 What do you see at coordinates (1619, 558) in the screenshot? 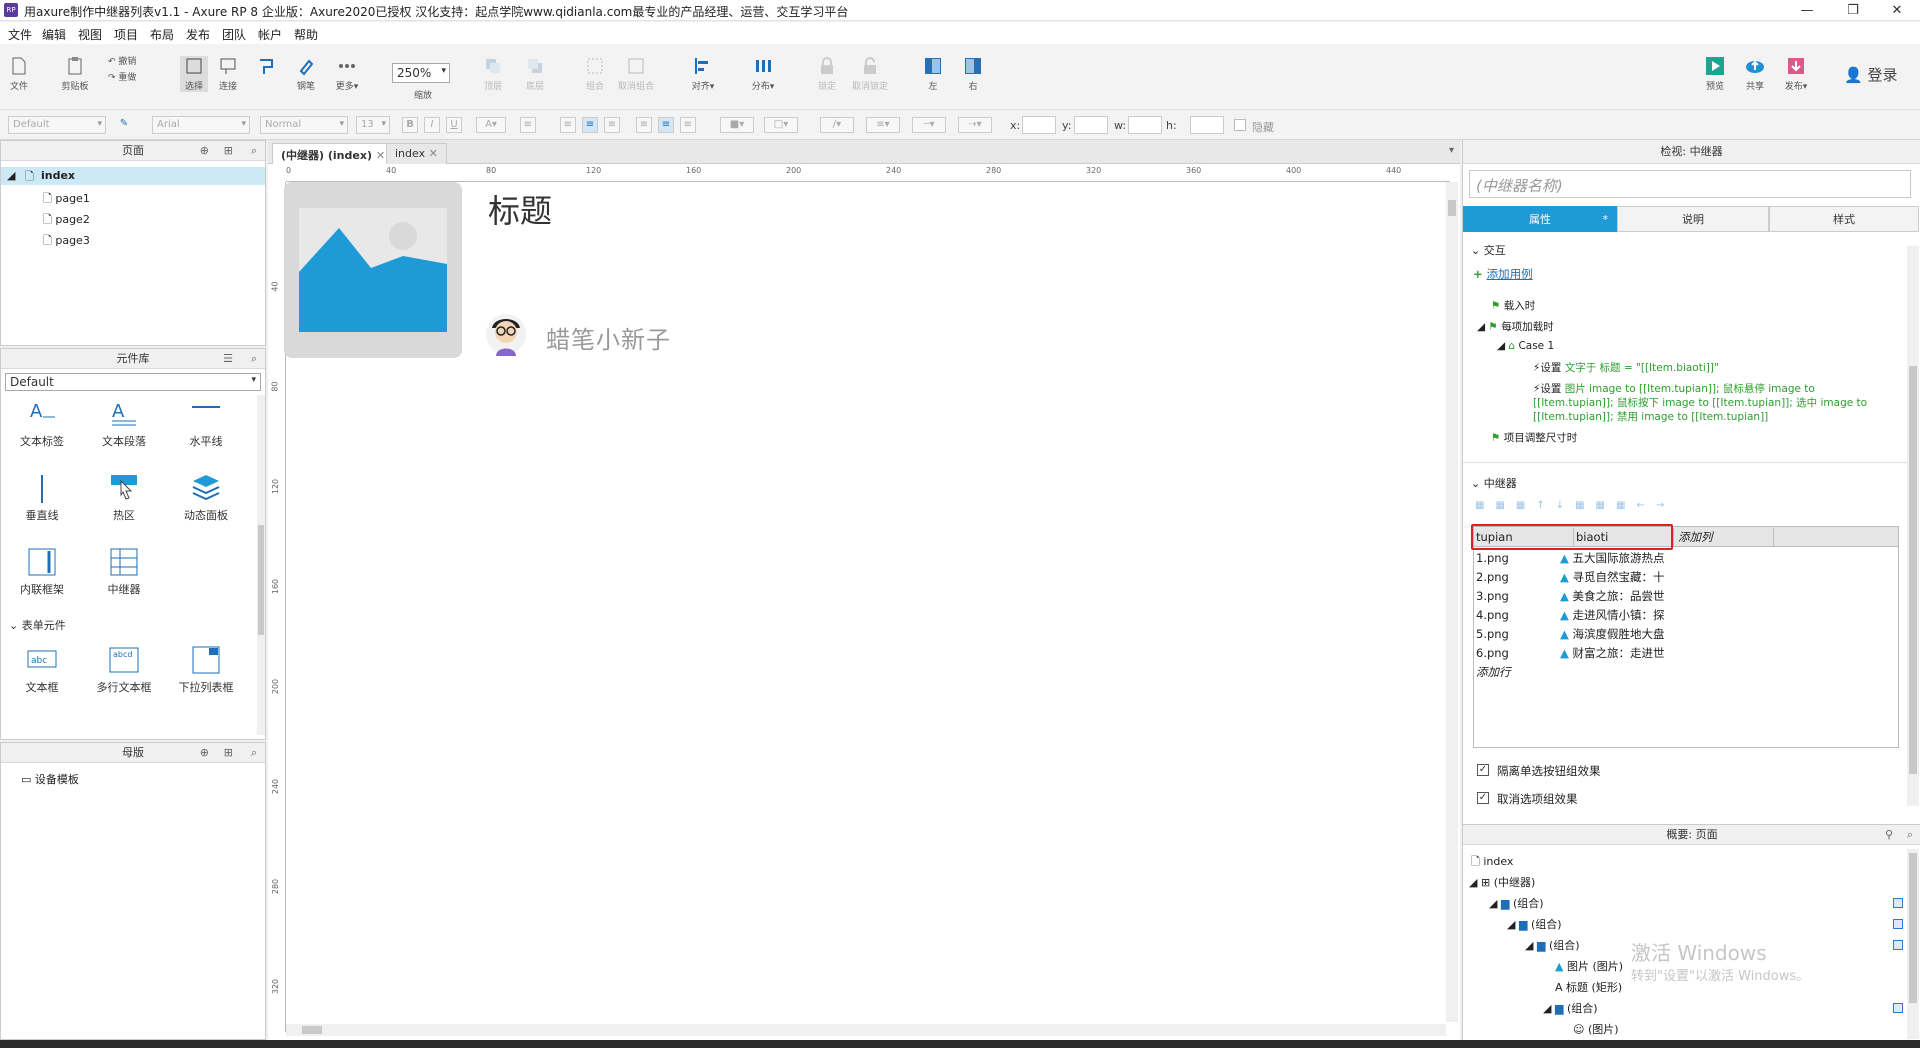
I see `grid-cell: ▲ 五大国际旅游热点` at bounding box center [1619, 558].